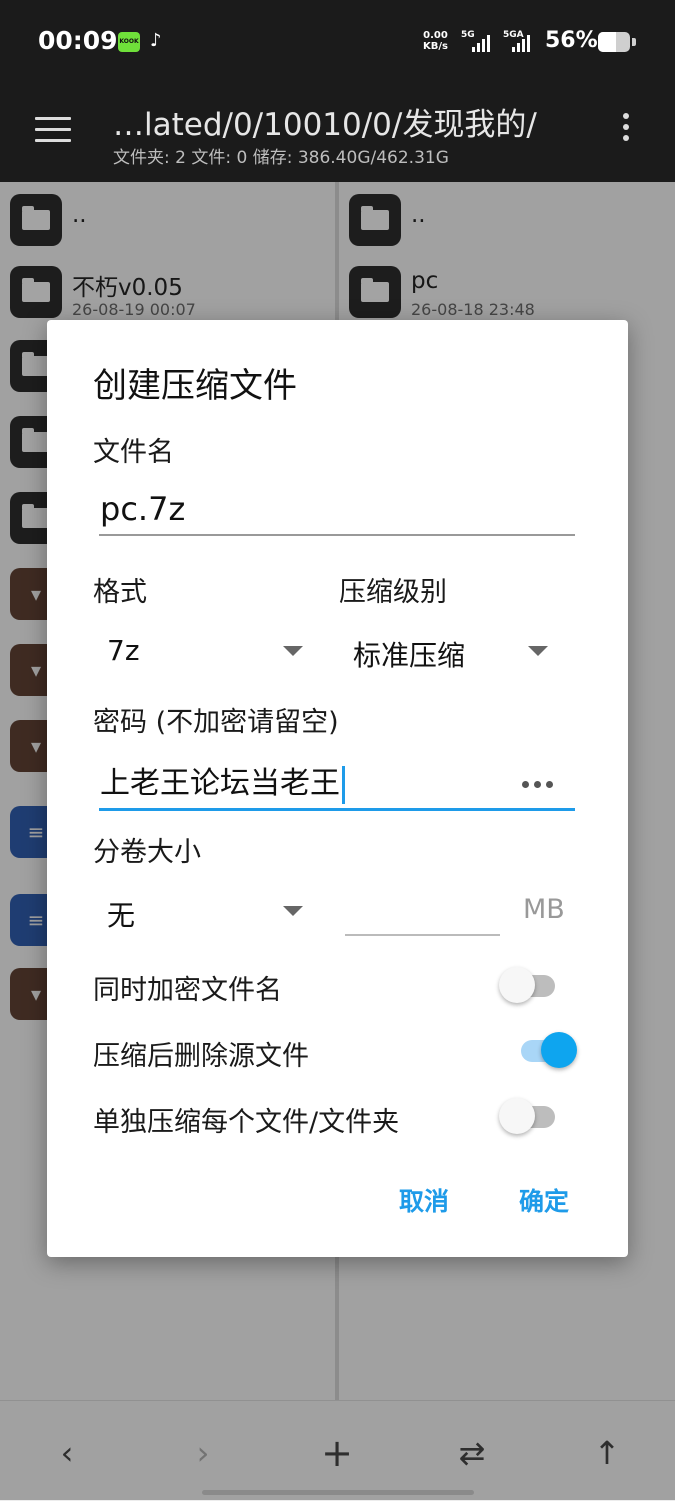  Describe the element at coordinates (531, 985) in the screenshot. I see `encrypt-filenames-switch` at that location.